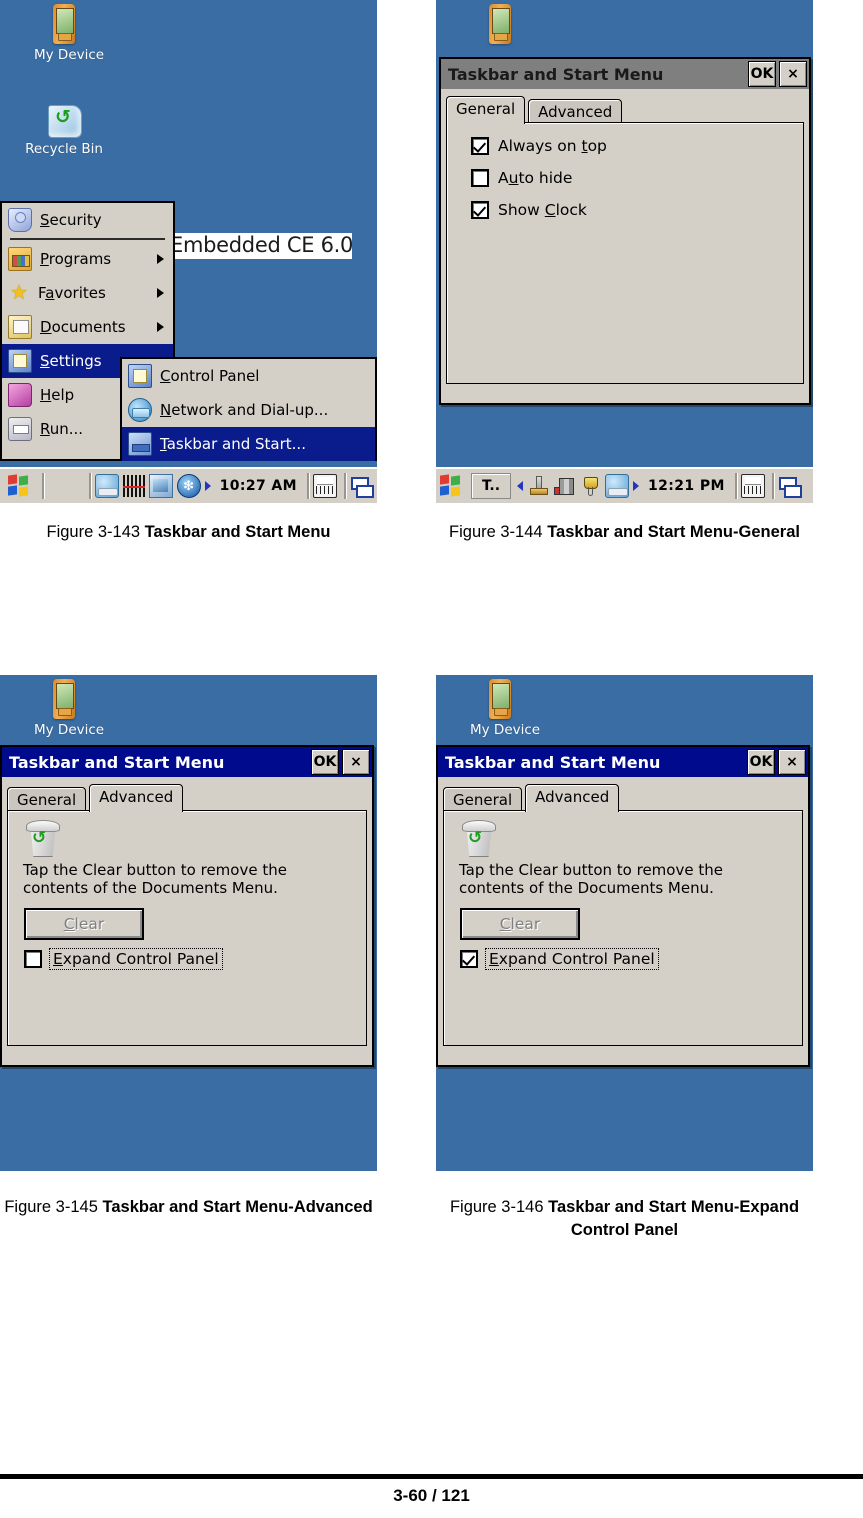  I want to click on start-menu-item-documents: Documents, so click(87, 327).